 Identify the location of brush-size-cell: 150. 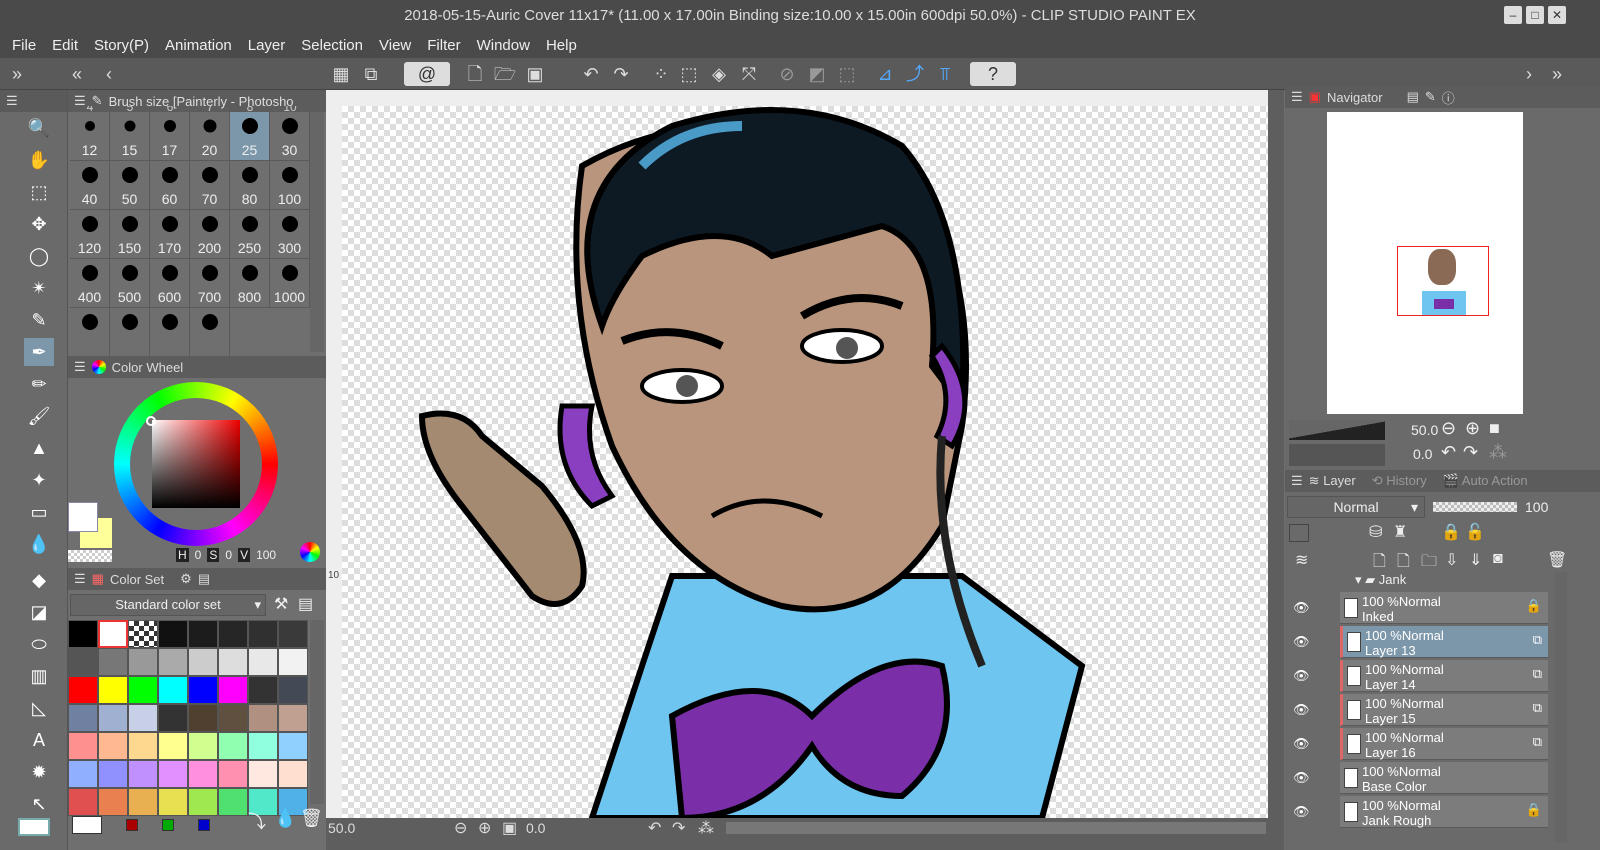
(130, 234).